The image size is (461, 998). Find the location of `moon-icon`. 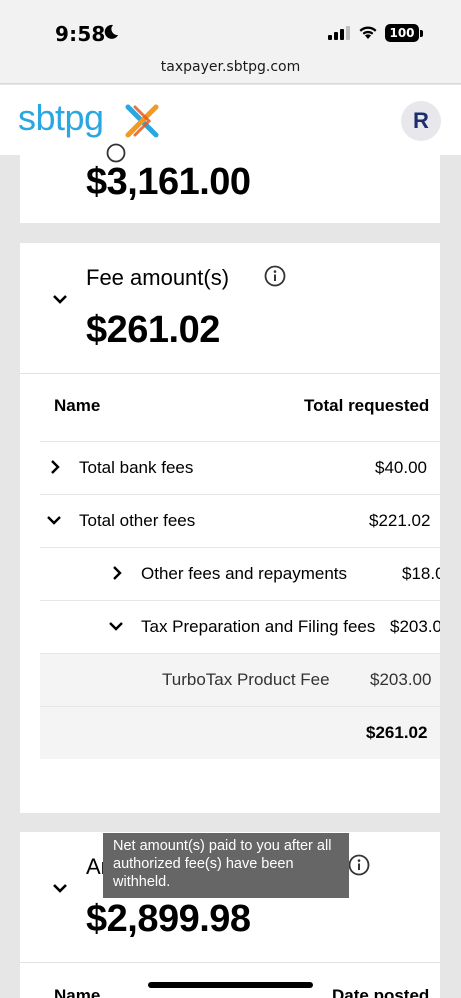

moon-icon is located at coordinates (111, 31).